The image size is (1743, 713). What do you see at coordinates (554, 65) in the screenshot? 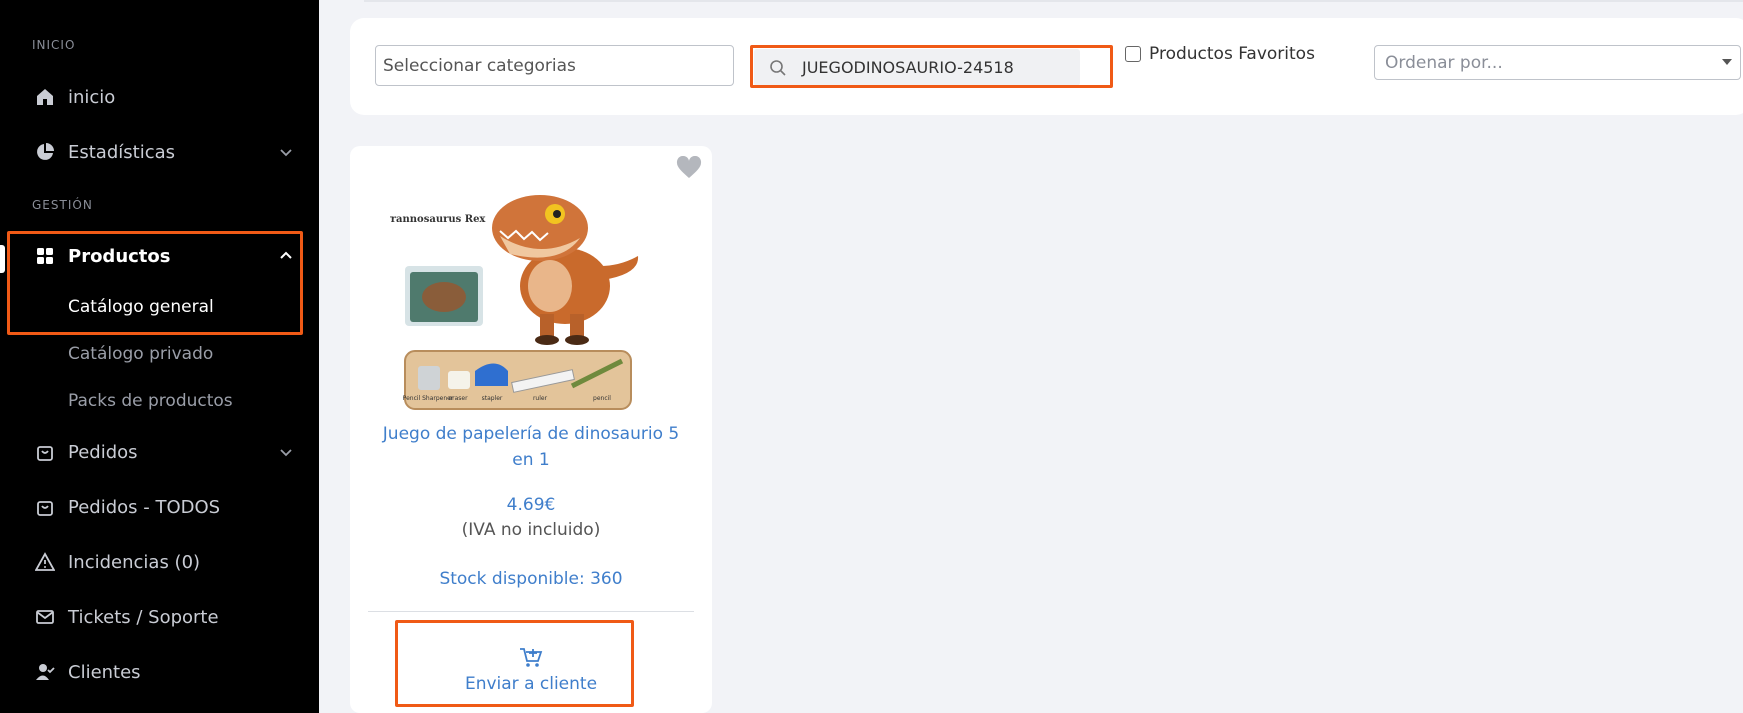
I see `category-select: Seleccionar categorias` at bounding box center [554, 65].